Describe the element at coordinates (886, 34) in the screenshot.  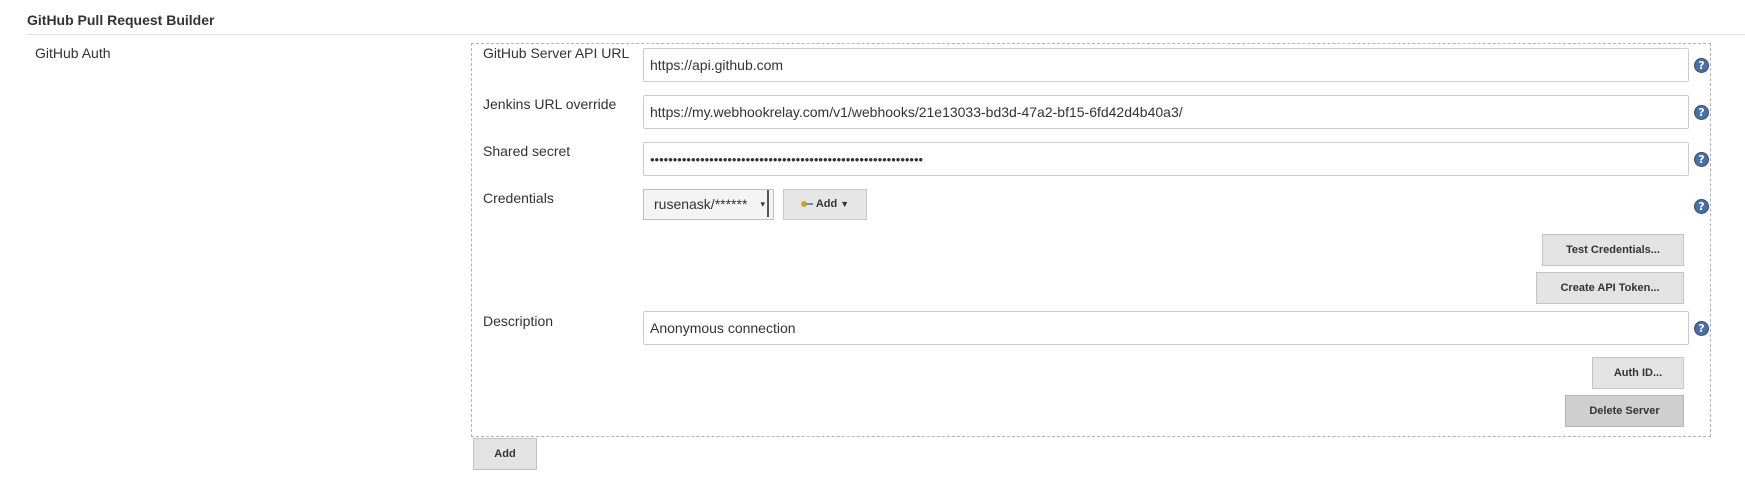
I see `section-divider` at that location.